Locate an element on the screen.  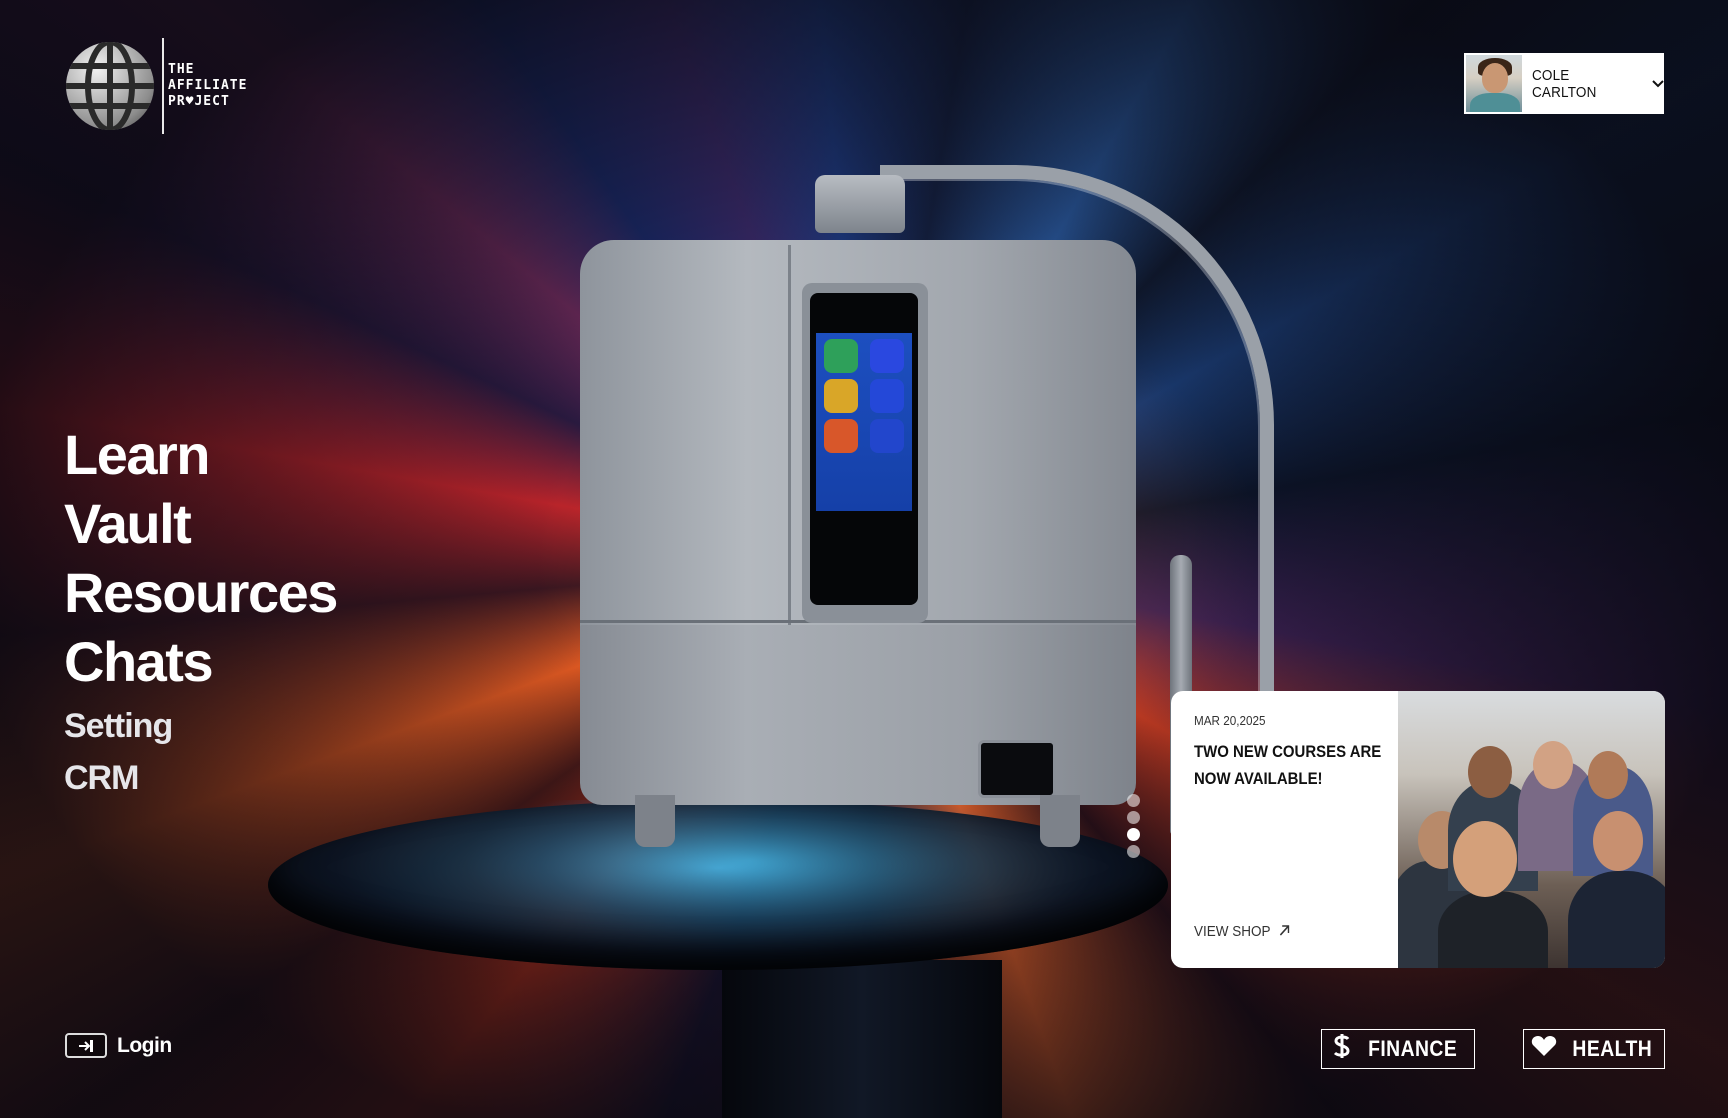
logo-line: PR♥JECT is located at coordinates (199, 101).